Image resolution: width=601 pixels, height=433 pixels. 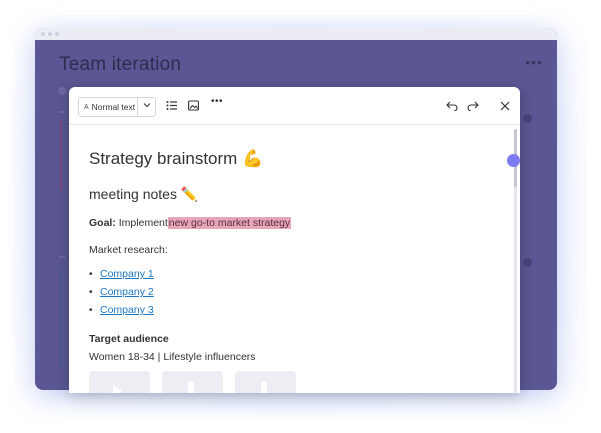 I want to click on flexed-biceps-icon: 💪, so click(x=253, y=158).